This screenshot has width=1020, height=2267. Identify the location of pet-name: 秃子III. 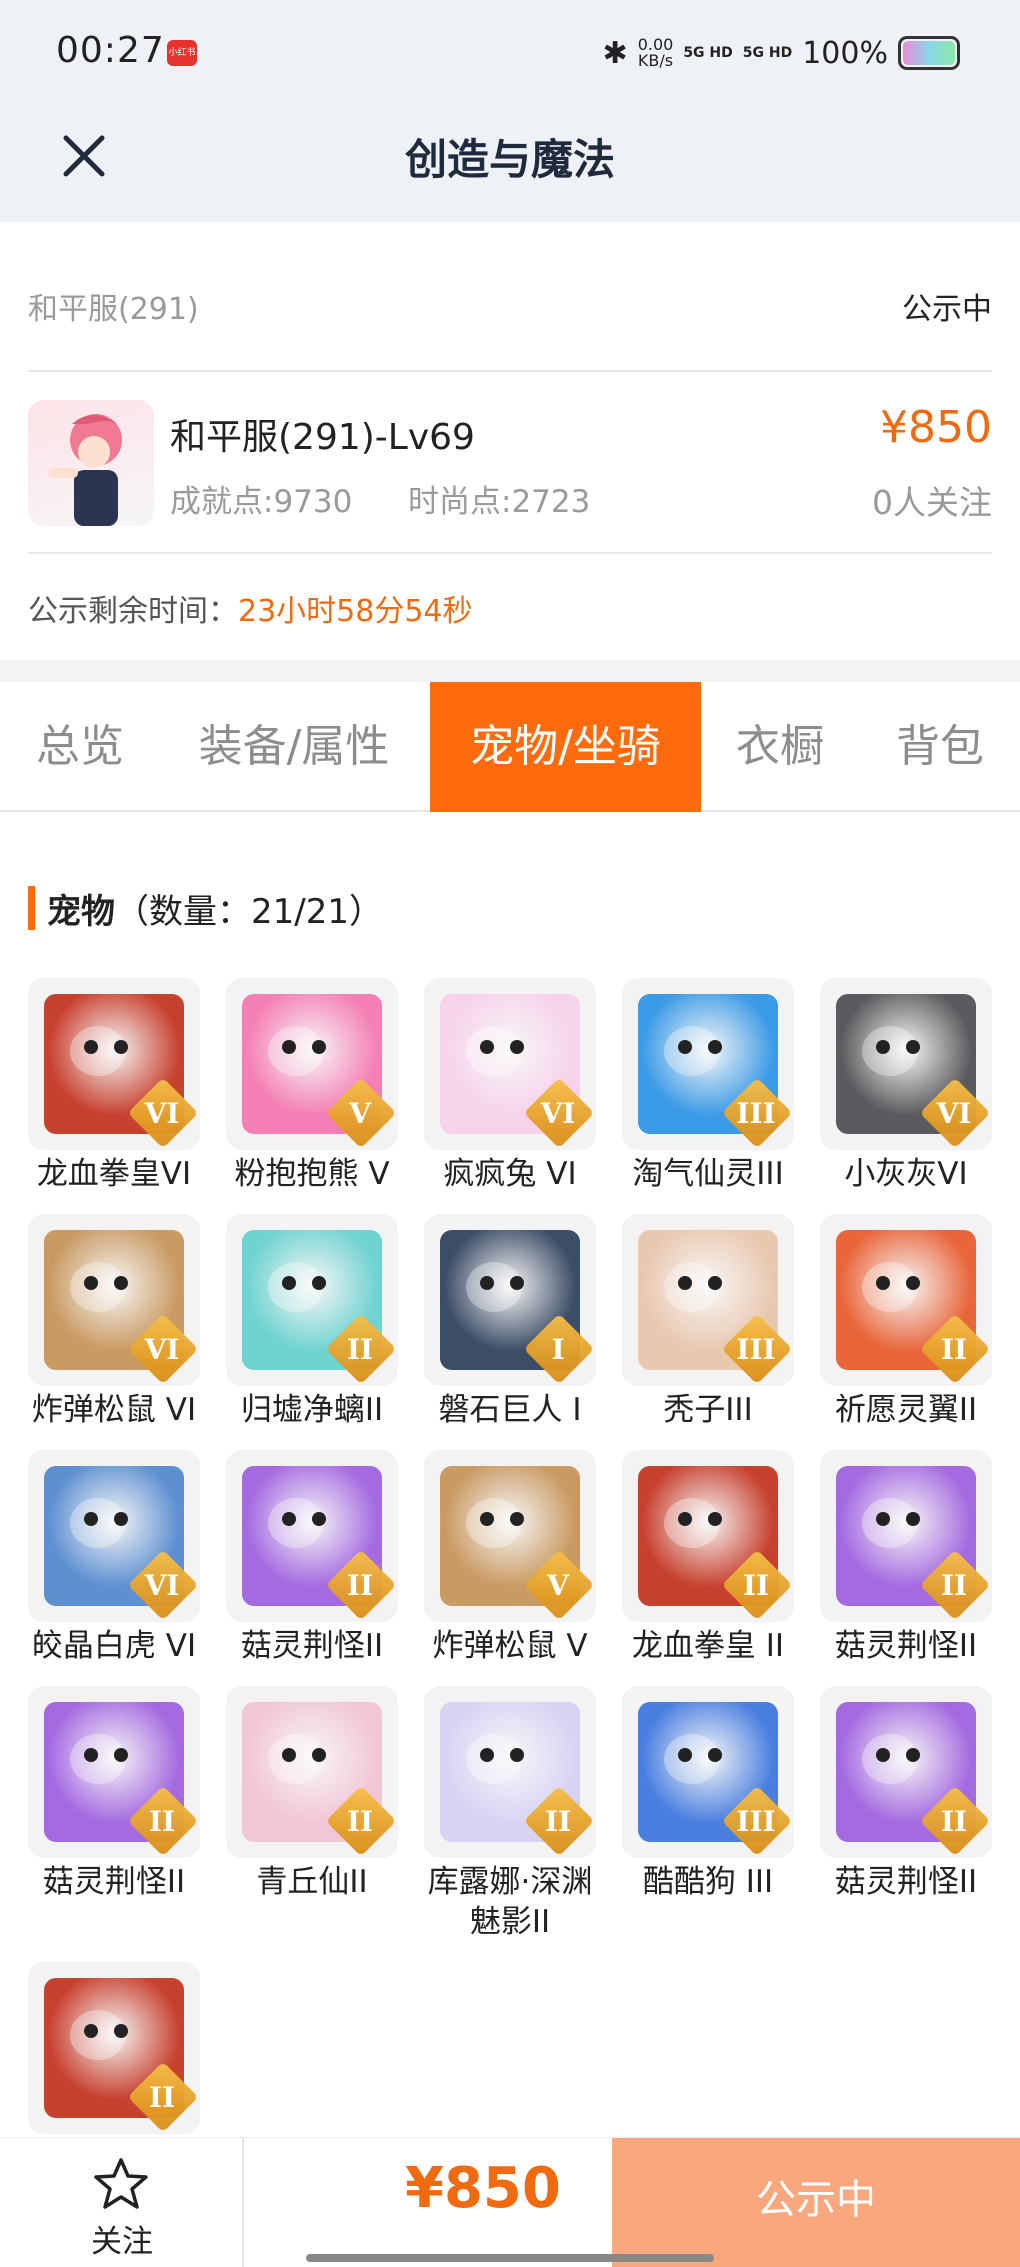
(708, 1410).